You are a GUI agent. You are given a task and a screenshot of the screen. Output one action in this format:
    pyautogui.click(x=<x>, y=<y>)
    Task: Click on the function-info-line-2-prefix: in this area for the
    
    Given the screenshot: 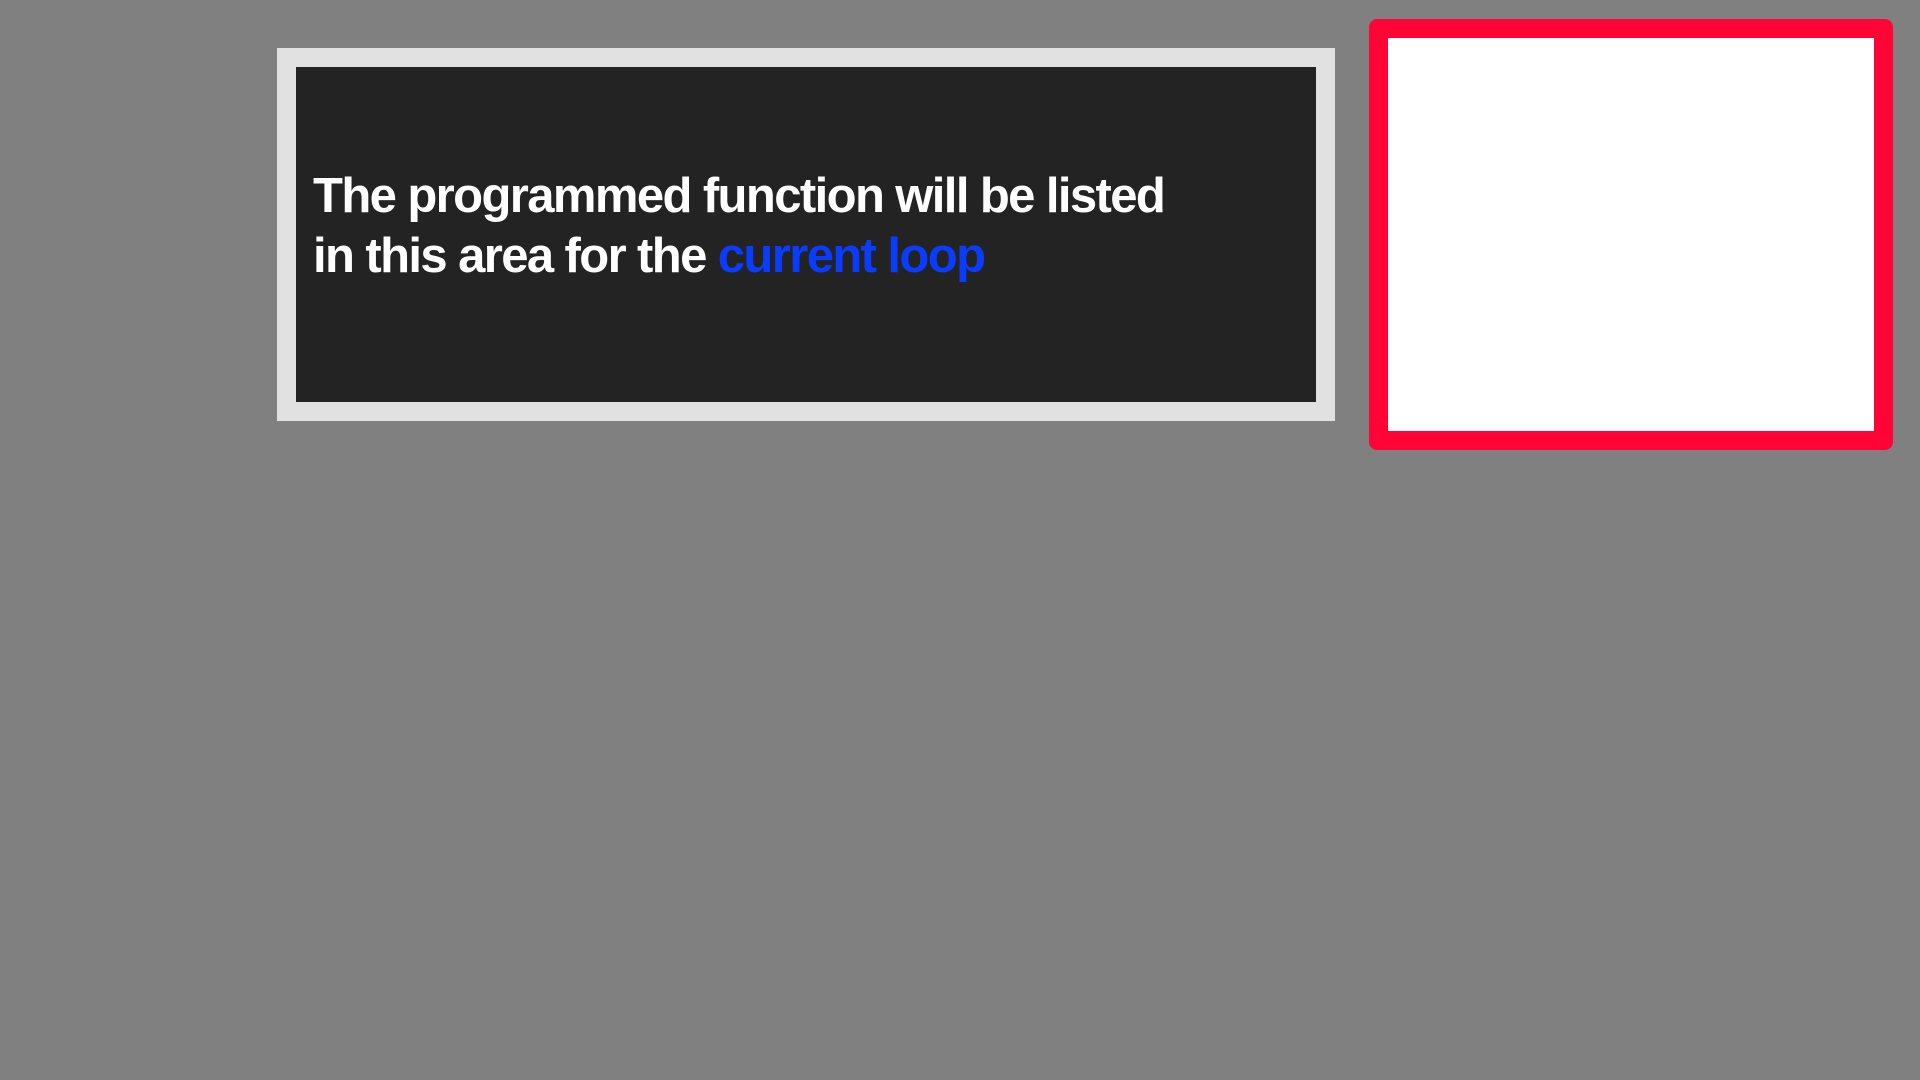 What is the action you would take?
    pyautogui.click(x=515, y=255)
    